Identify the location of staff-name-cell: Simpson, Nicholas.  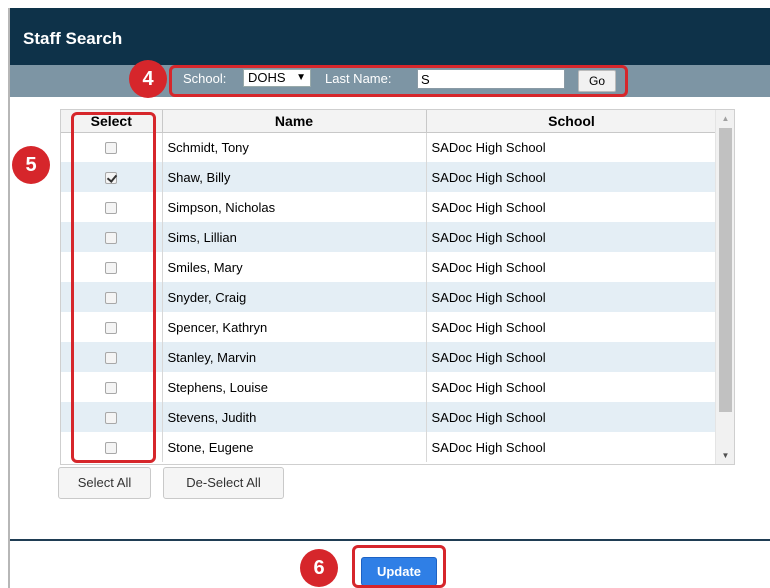
(294, 207).